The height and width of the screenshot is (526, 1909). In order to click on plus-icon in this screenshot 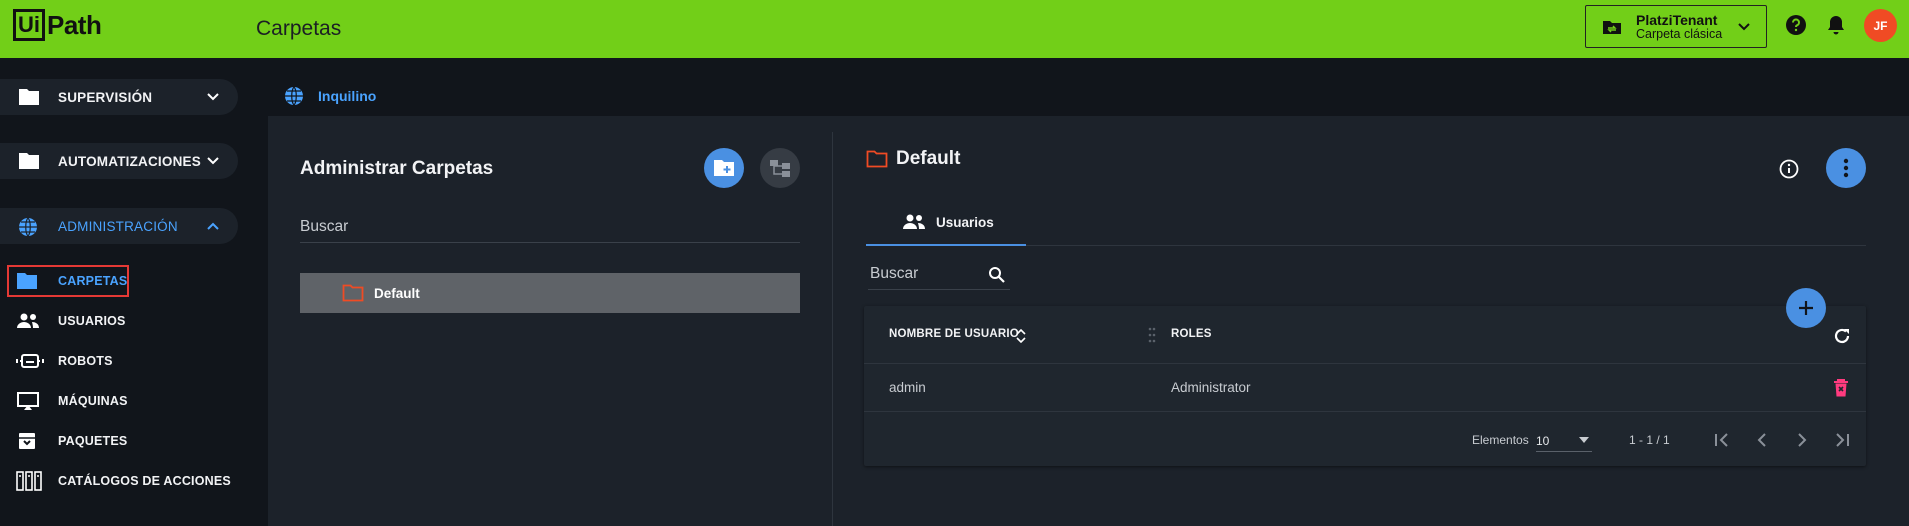, I will do `click(1806, 308)`.